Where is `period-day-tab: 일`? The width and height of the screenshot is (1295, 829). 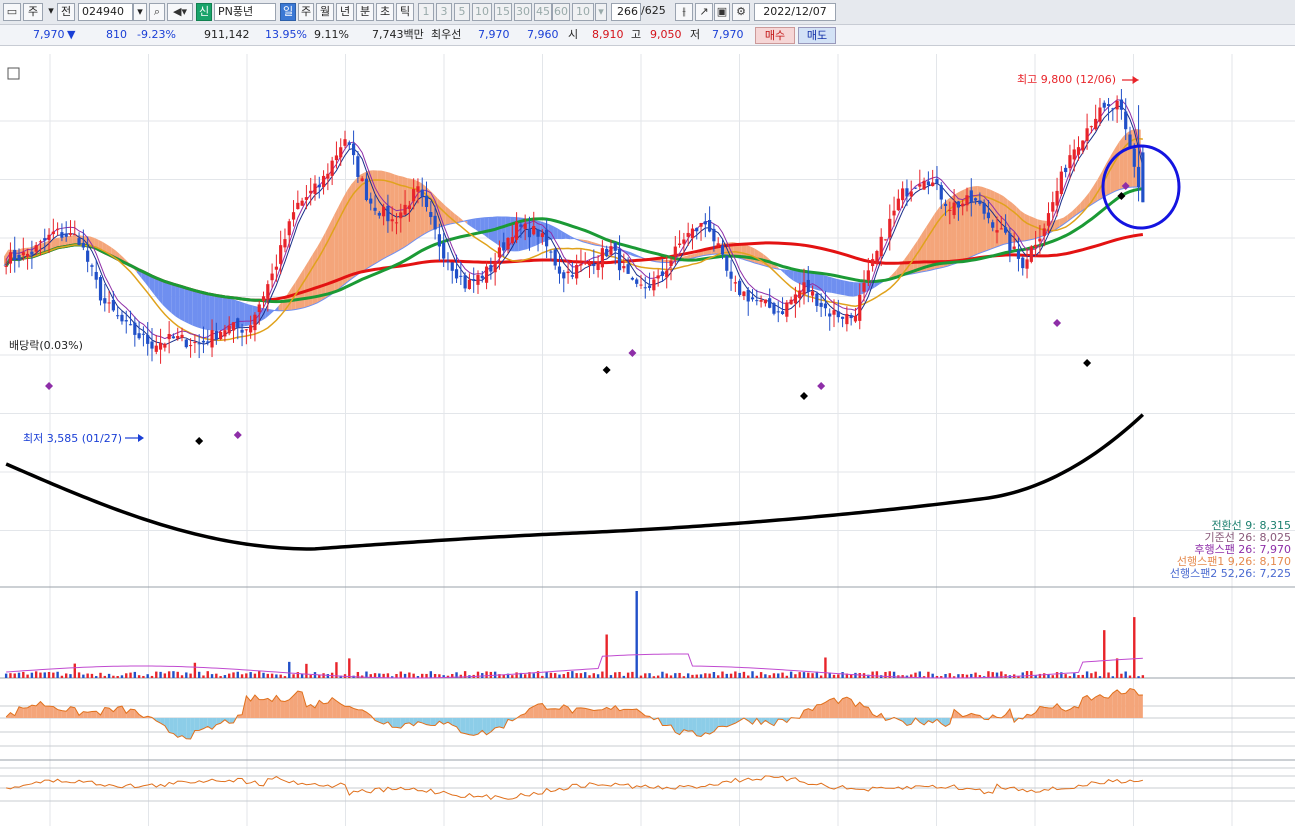 period-day-tab: 일 is located at coordinates (288, 12).